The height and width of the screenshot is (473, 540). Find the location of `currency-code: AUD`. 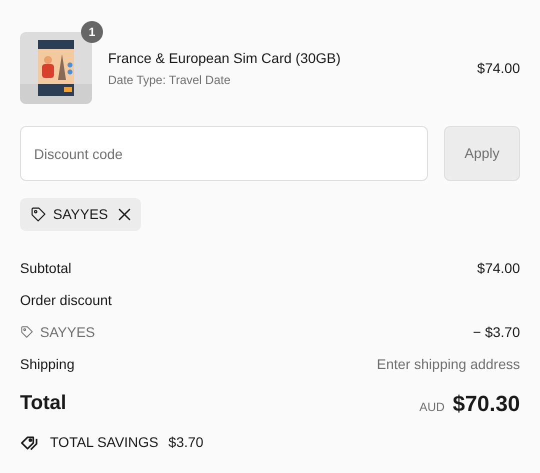

currency-code: AUD is located at coordinates (432, 407).